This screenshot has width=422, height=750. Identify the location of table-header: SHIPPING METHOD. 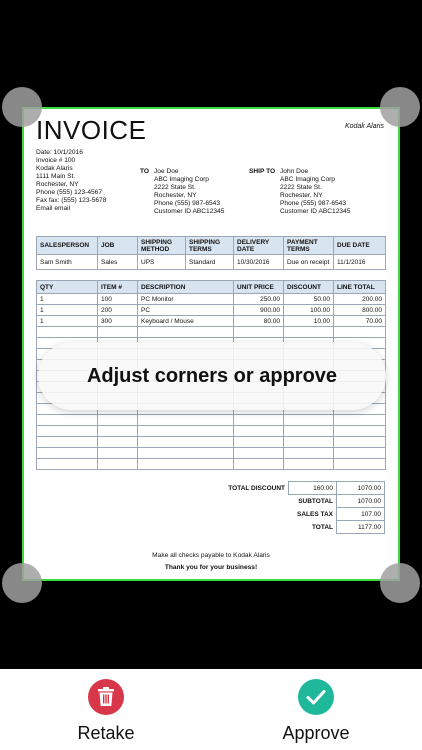
(161, 245).